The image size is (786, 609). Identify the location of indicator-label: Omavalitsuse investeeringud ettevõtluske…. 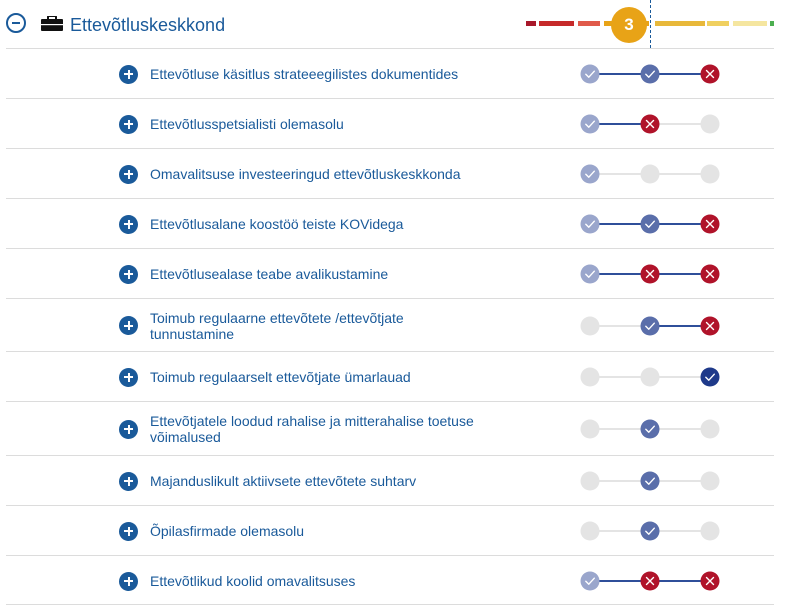
(315, 174).